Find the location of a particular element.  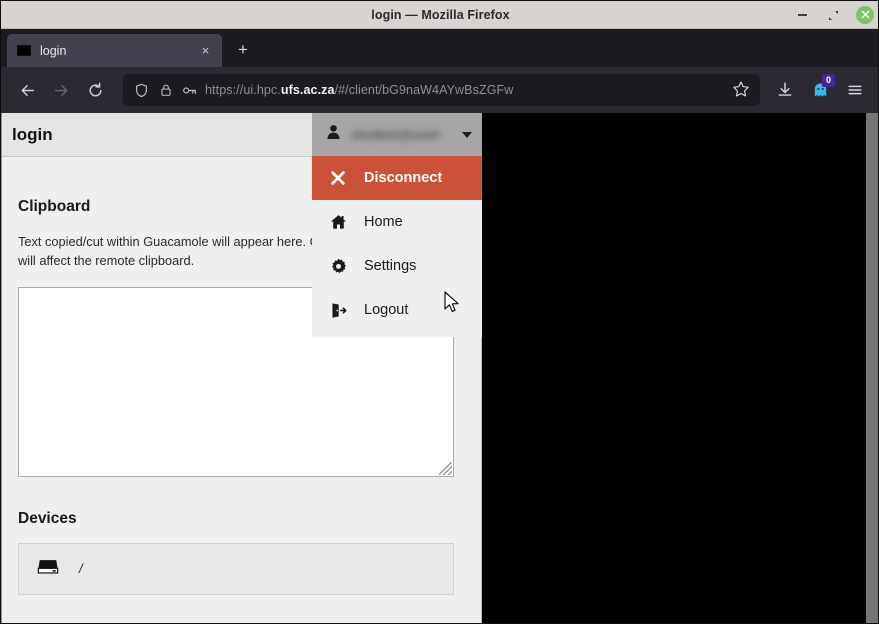

url-scheme: https:// is located at coordinates (224, 90).